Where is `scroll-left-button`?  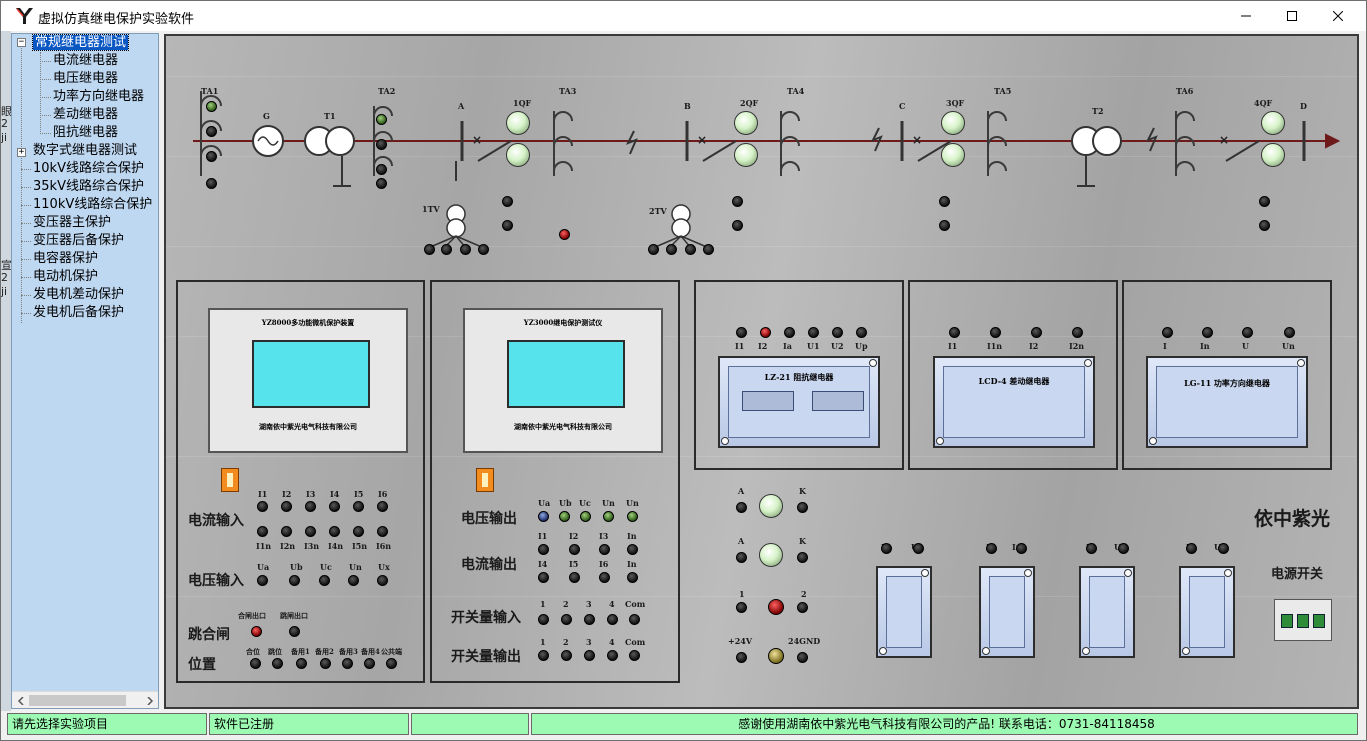
scroll-left-button is located at coordinates (20, 700).